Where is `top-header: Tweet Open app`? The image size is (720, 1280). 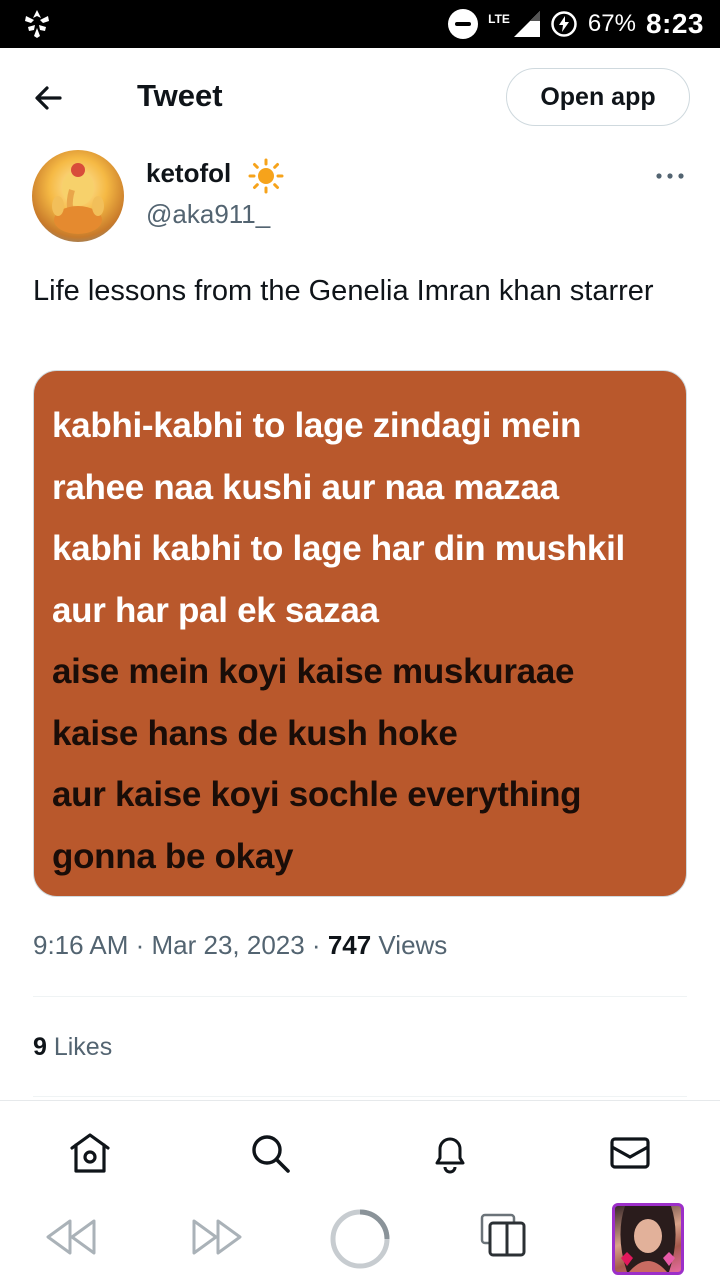 top-header: Tweet Open app is located at coordinates (360, 98).